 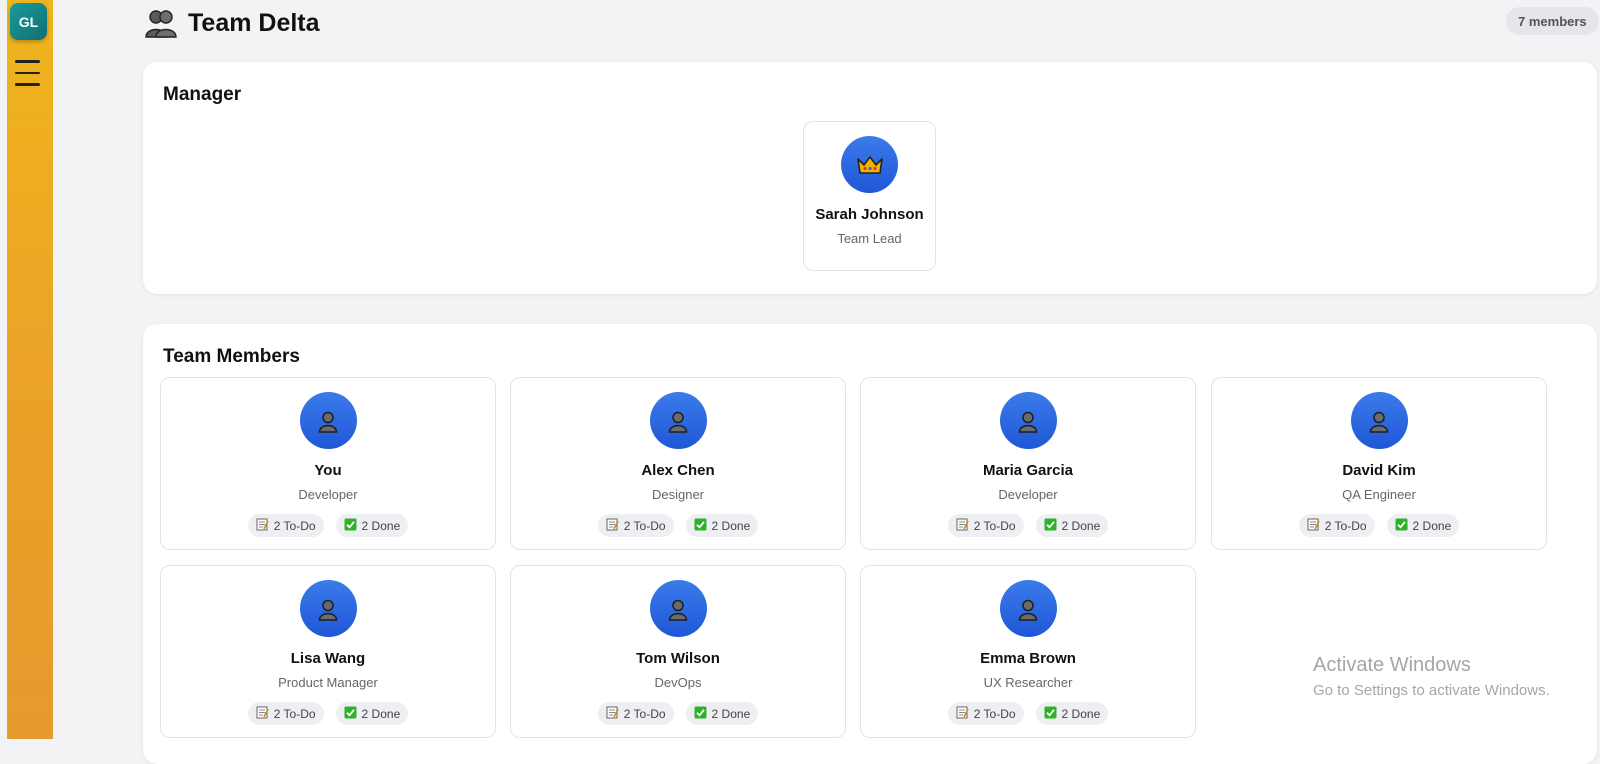 I want to click on member-card: Tom Wilson DevOps 2 To-Do 2 Done, so click(x=678, y=651).